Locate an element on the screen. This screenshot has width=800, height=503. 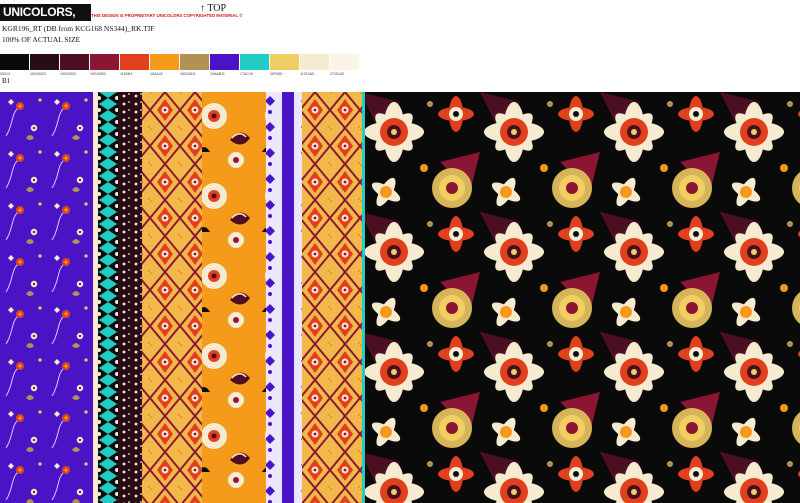
color-swatch: 17AC19 is located at coordinates (254, 65).